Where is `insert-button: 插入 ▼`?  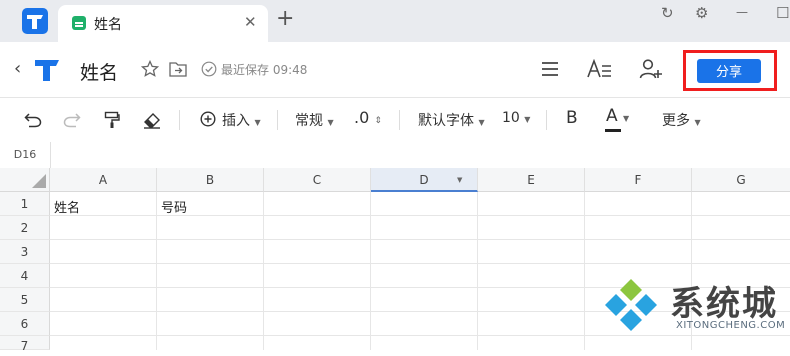
insert-button: 插入 ▼ is located at coordinates (241, 120).